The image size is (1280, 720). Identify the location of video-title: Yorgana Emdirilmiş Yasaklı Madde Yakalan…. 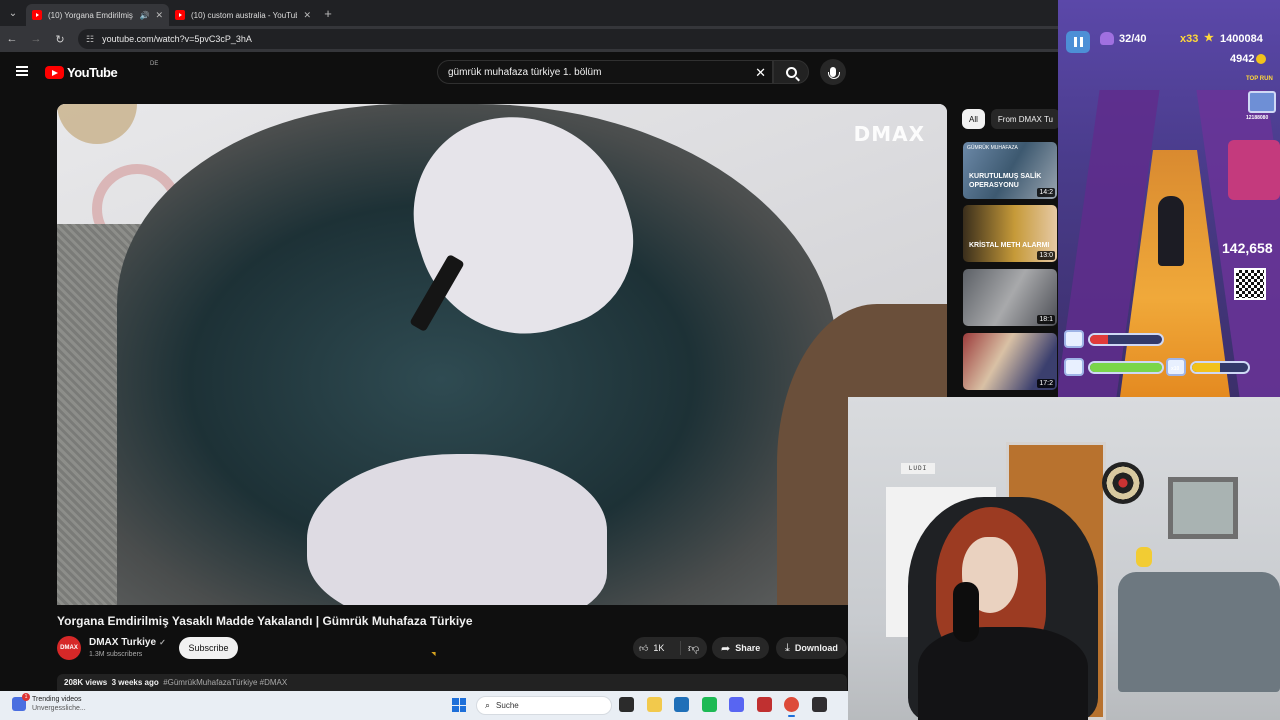
(265, 621).